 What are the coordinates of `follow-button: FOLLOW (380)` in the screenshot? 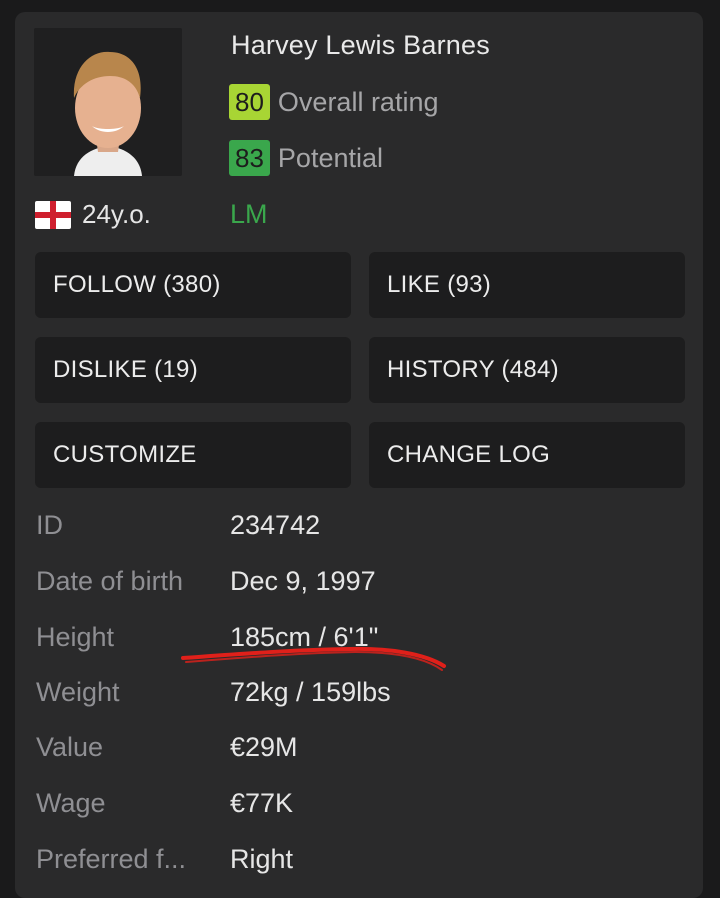 It's located at (193, 285).